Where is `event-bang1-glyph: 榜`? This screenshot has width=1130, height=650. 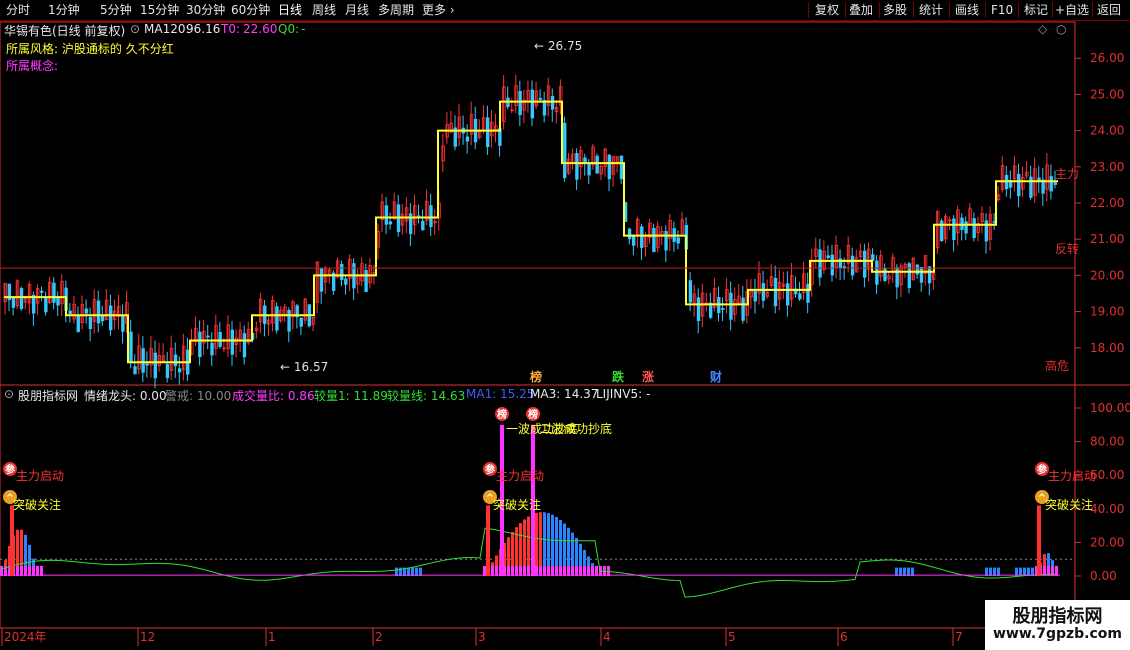 event-bang1-glyph: 榜 is located at coordinates (502, 414).